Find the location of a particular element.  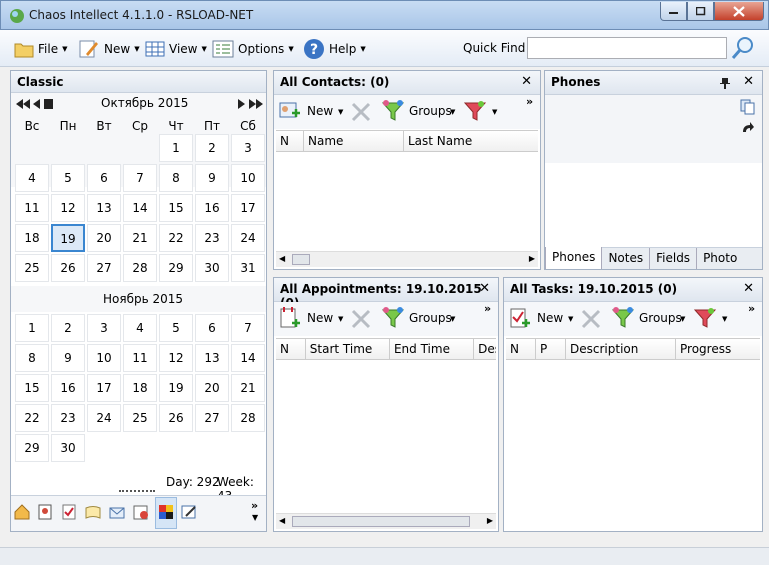

column-progress: Progress is located at coordinates (717, 349).